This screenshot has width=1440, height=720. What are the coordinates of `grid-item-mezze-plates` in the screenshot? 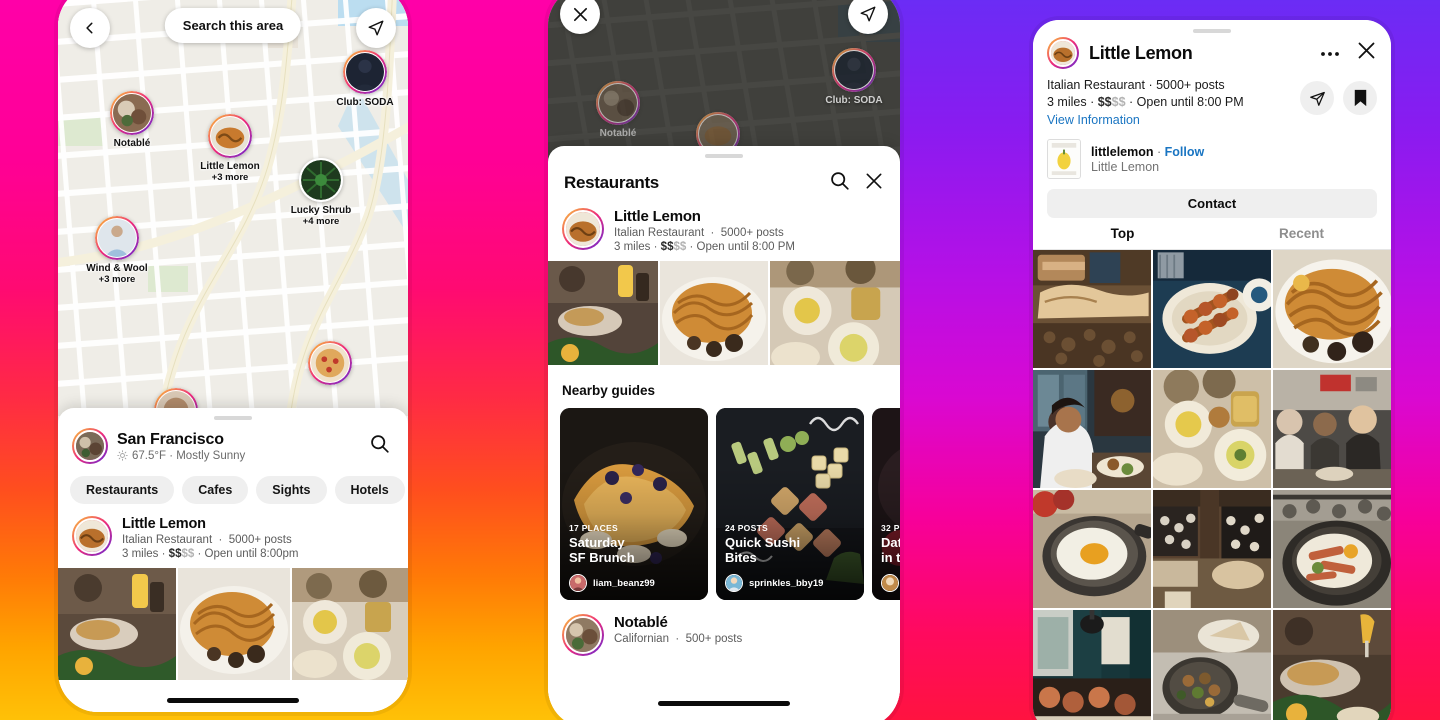 It's located at (1212, 429).